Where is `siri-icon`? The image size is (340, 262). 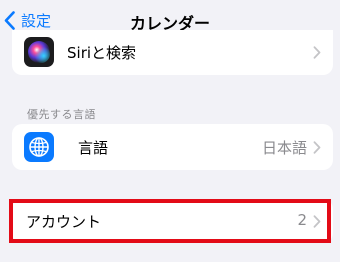
siri-icon is located at coordinates (39, 52).